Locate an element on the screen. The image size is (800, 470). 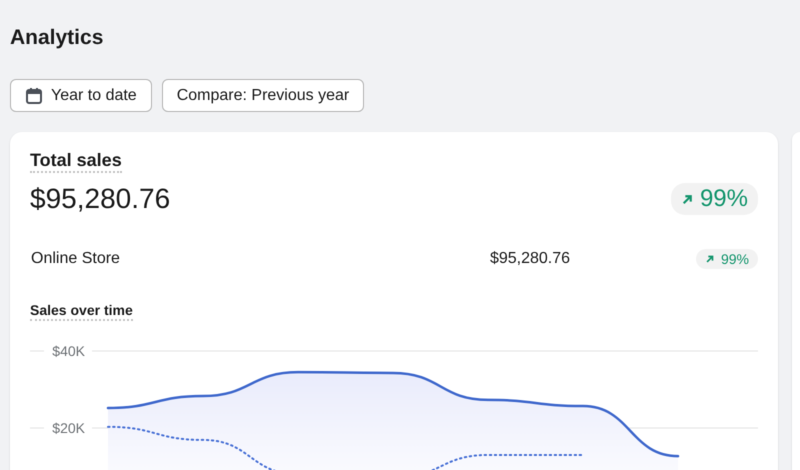
channel-amount: $95,280.76 is located at coordinates (531, 259).